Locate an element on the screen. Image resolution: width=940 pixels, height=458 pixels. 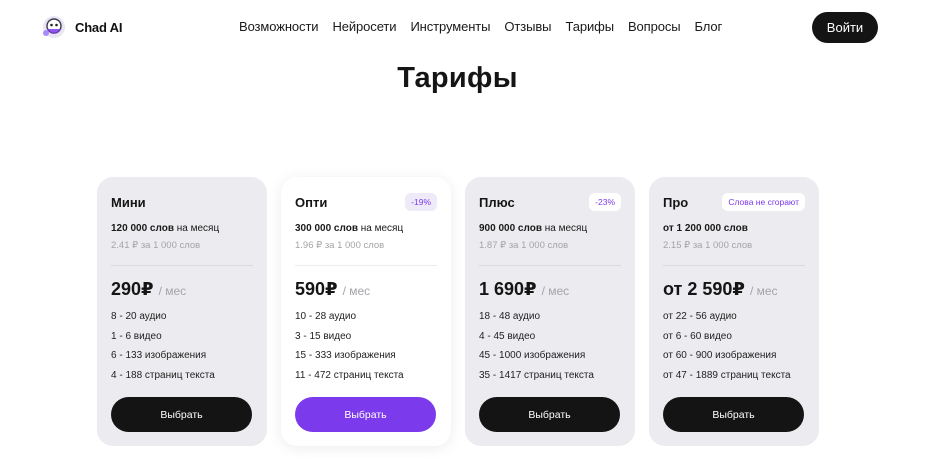
plan-words: 900 000 слов на месяц is located at coordinates (554, 228).